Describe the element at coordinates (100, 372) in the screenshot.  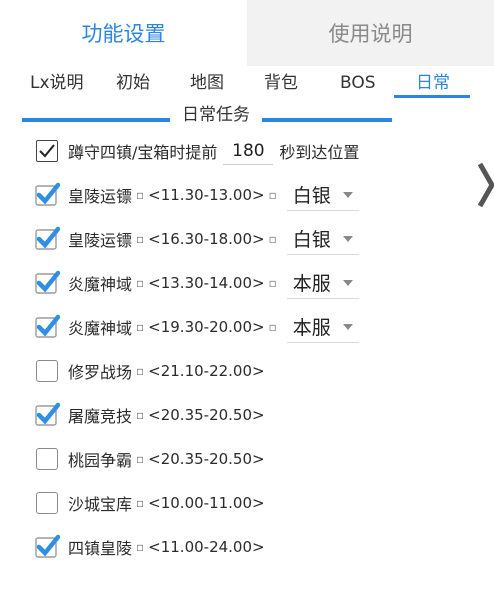
I see `task-name: 修罗战场` at that location.